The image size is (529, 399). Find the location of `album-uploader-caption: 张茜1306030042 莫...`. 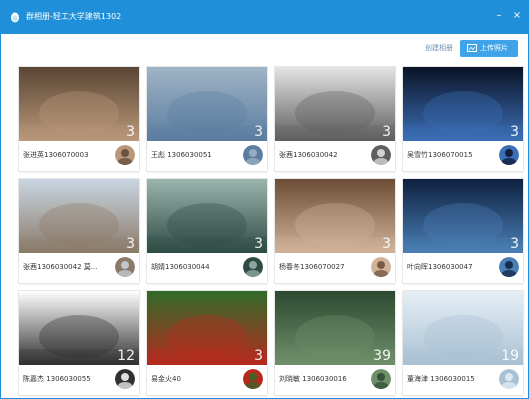

album-uploader-caption: 张茜1306030042 莫... is located at coordinates (60, 267).